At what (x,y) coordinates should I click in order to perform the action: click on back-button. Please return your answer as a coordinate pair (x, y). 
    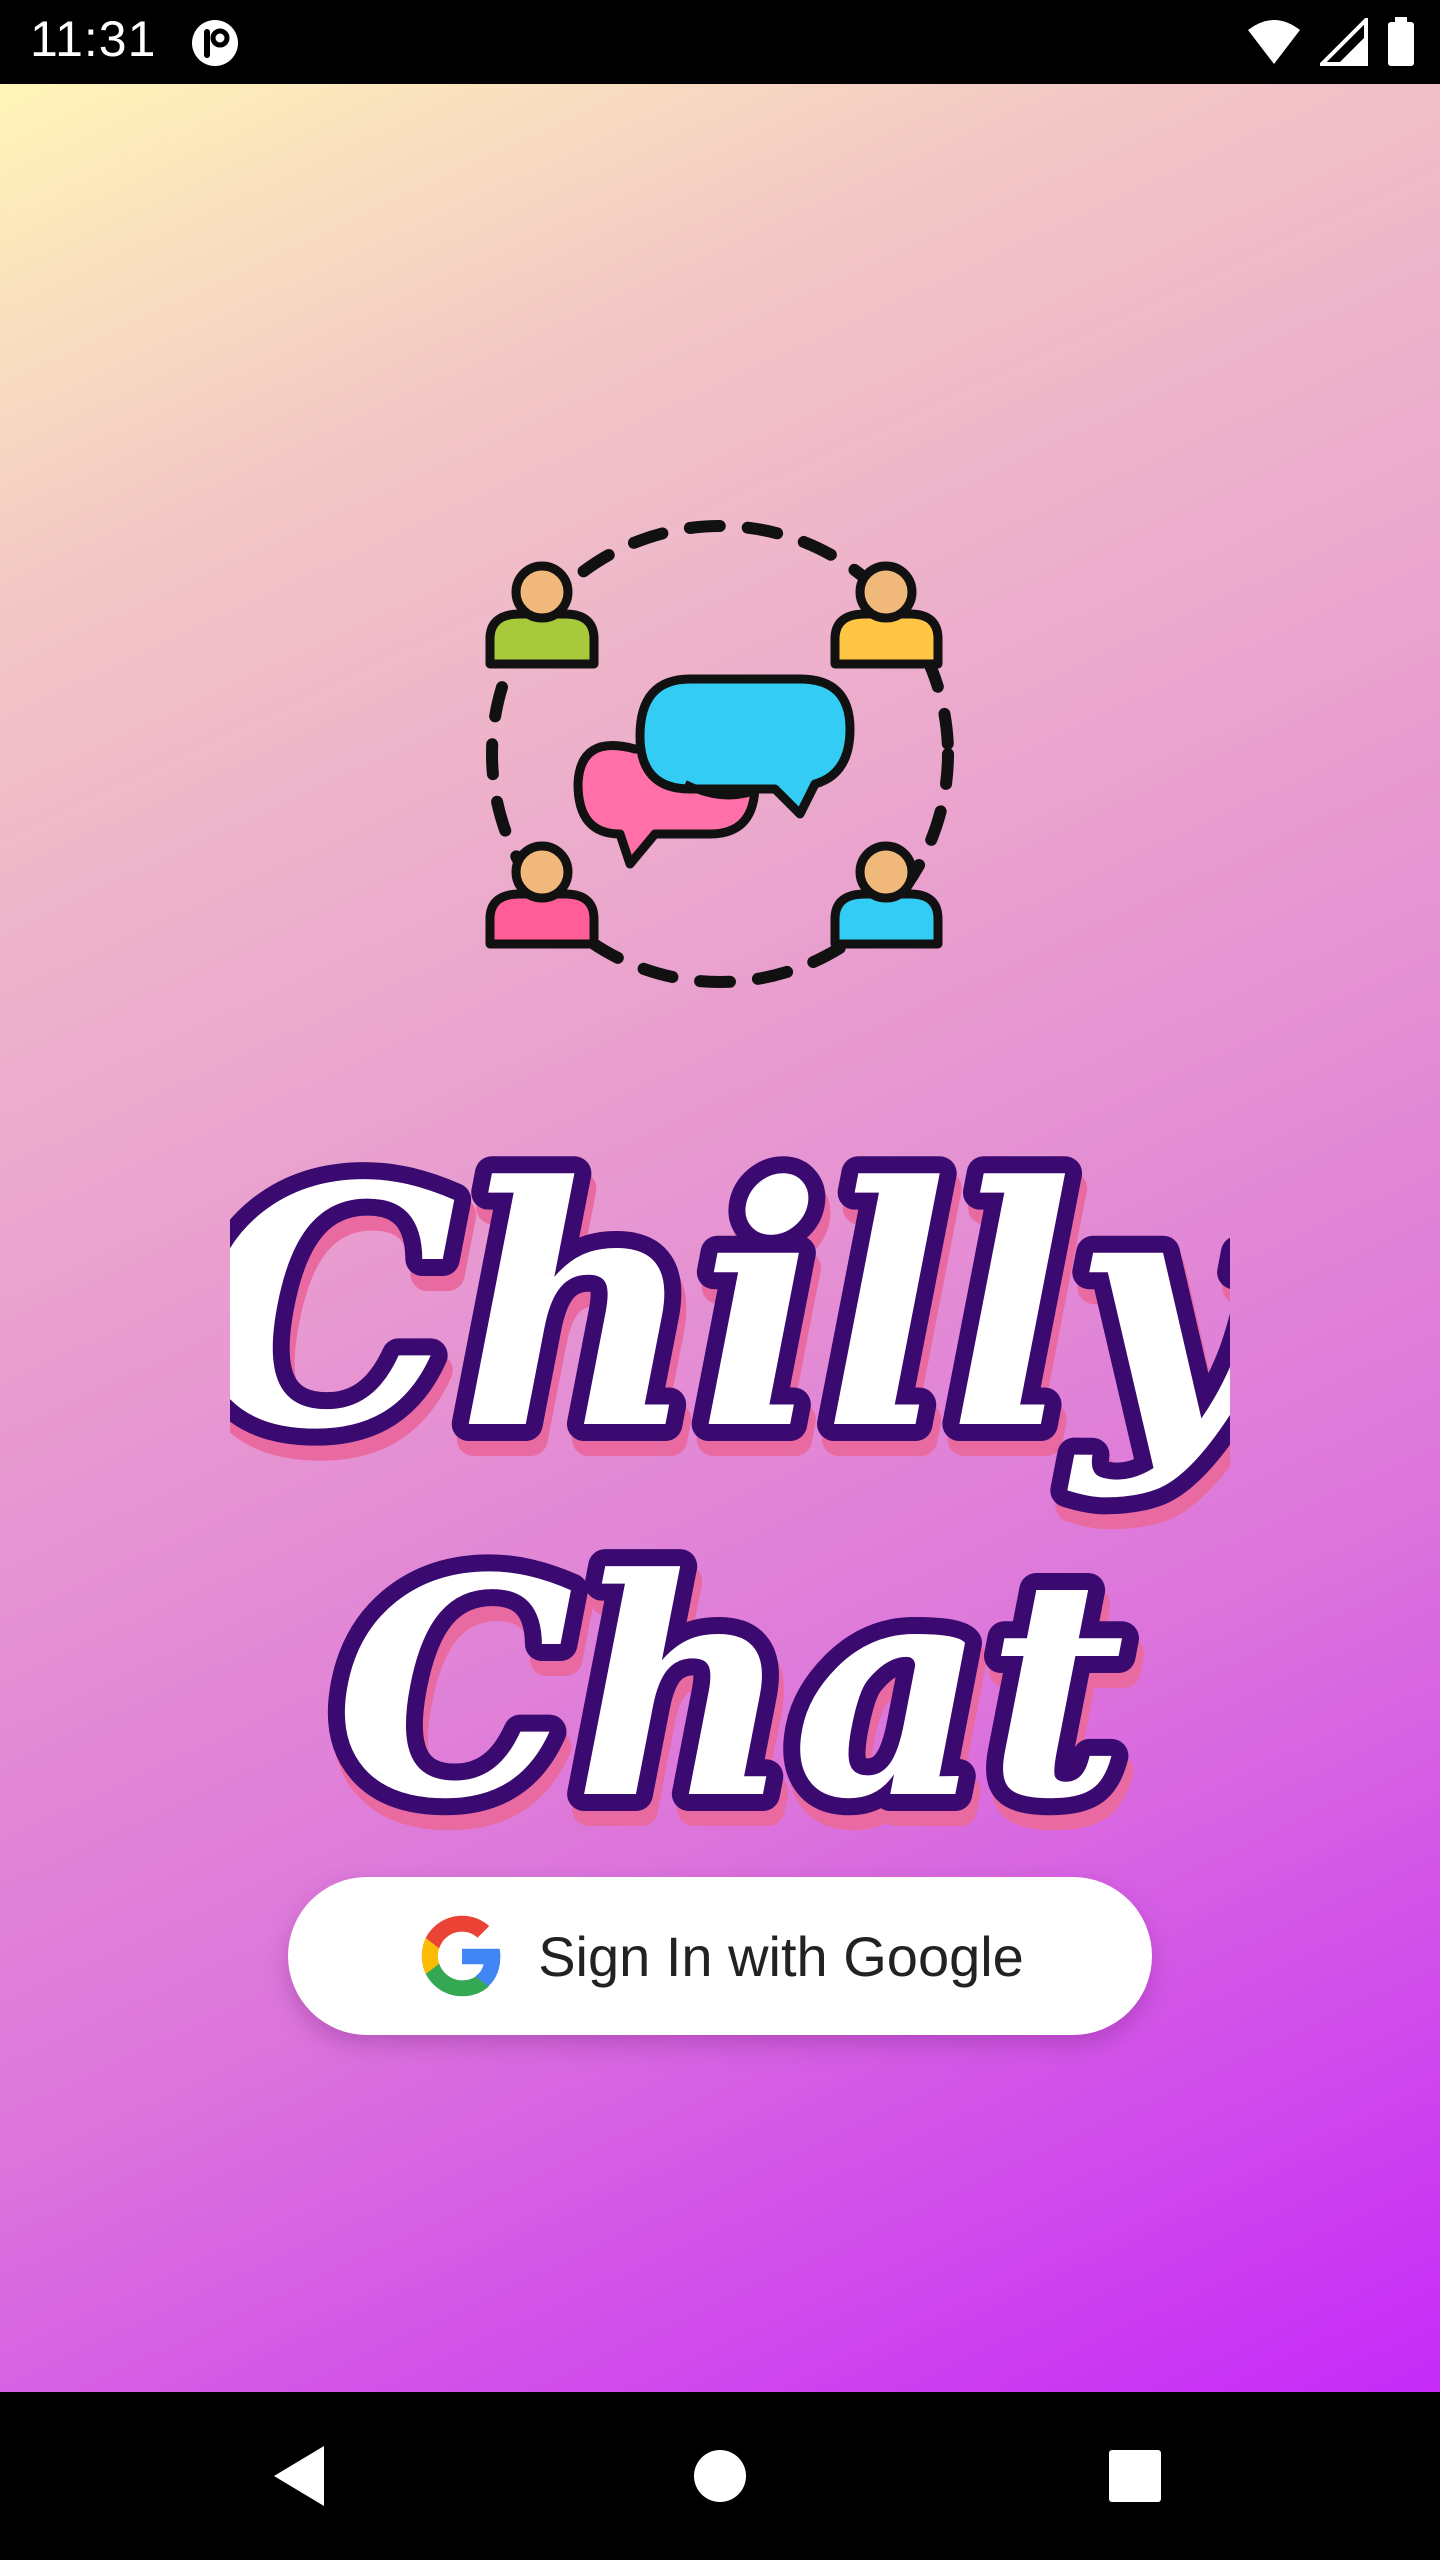
    Looking at the image, I should click on (300, 2476).